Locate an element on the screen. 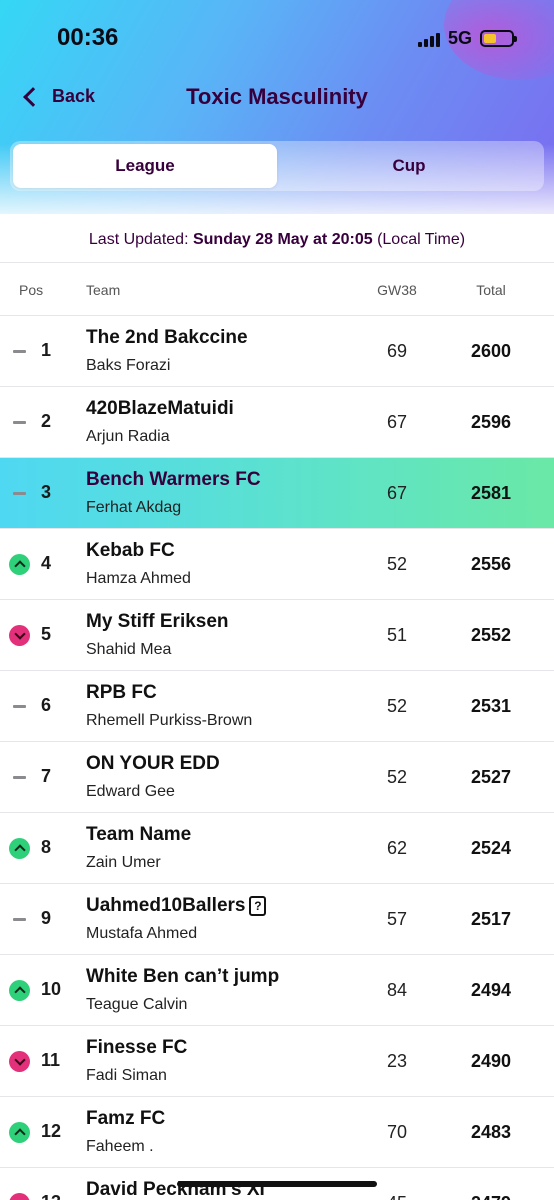 The image size is (554, 1200). row-total-points: 2600 is located at coordinates (491, 351).